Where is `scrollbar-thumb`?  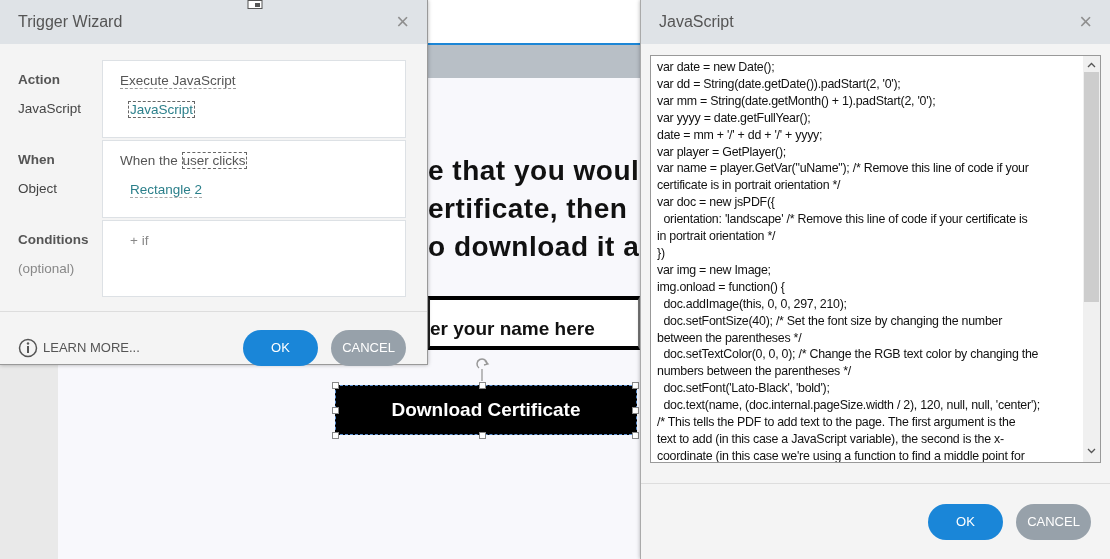
scrollbar-thumb is located at coordinates (1091, 187).